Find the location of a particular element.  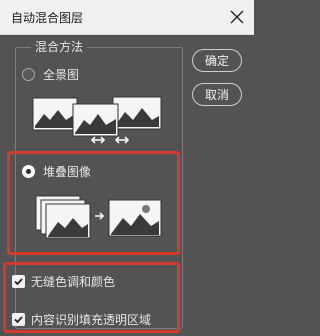

content-aware-label: 内容识别填充透明区域 is located at coordinates (91, 320).